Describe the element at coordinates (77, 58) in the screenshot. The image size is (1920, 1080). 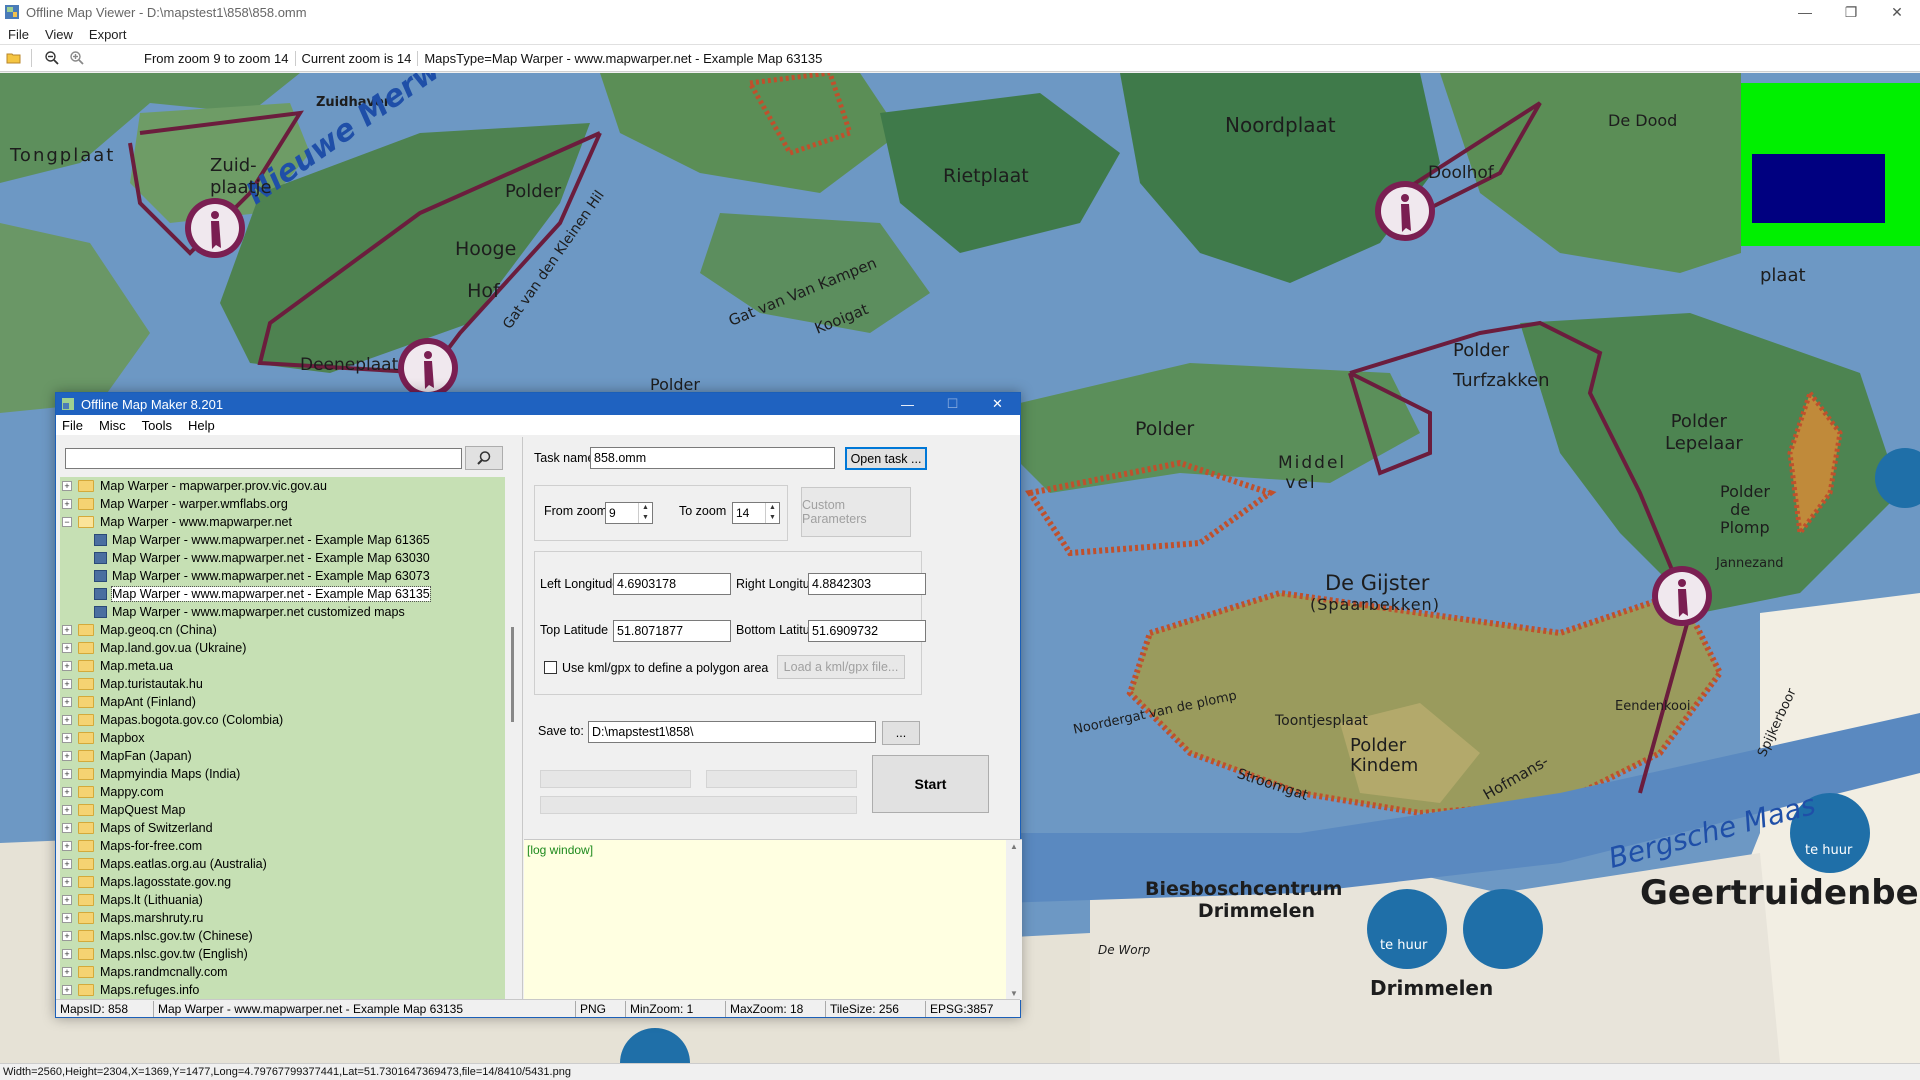
I see `zoom-in-button` at that location.